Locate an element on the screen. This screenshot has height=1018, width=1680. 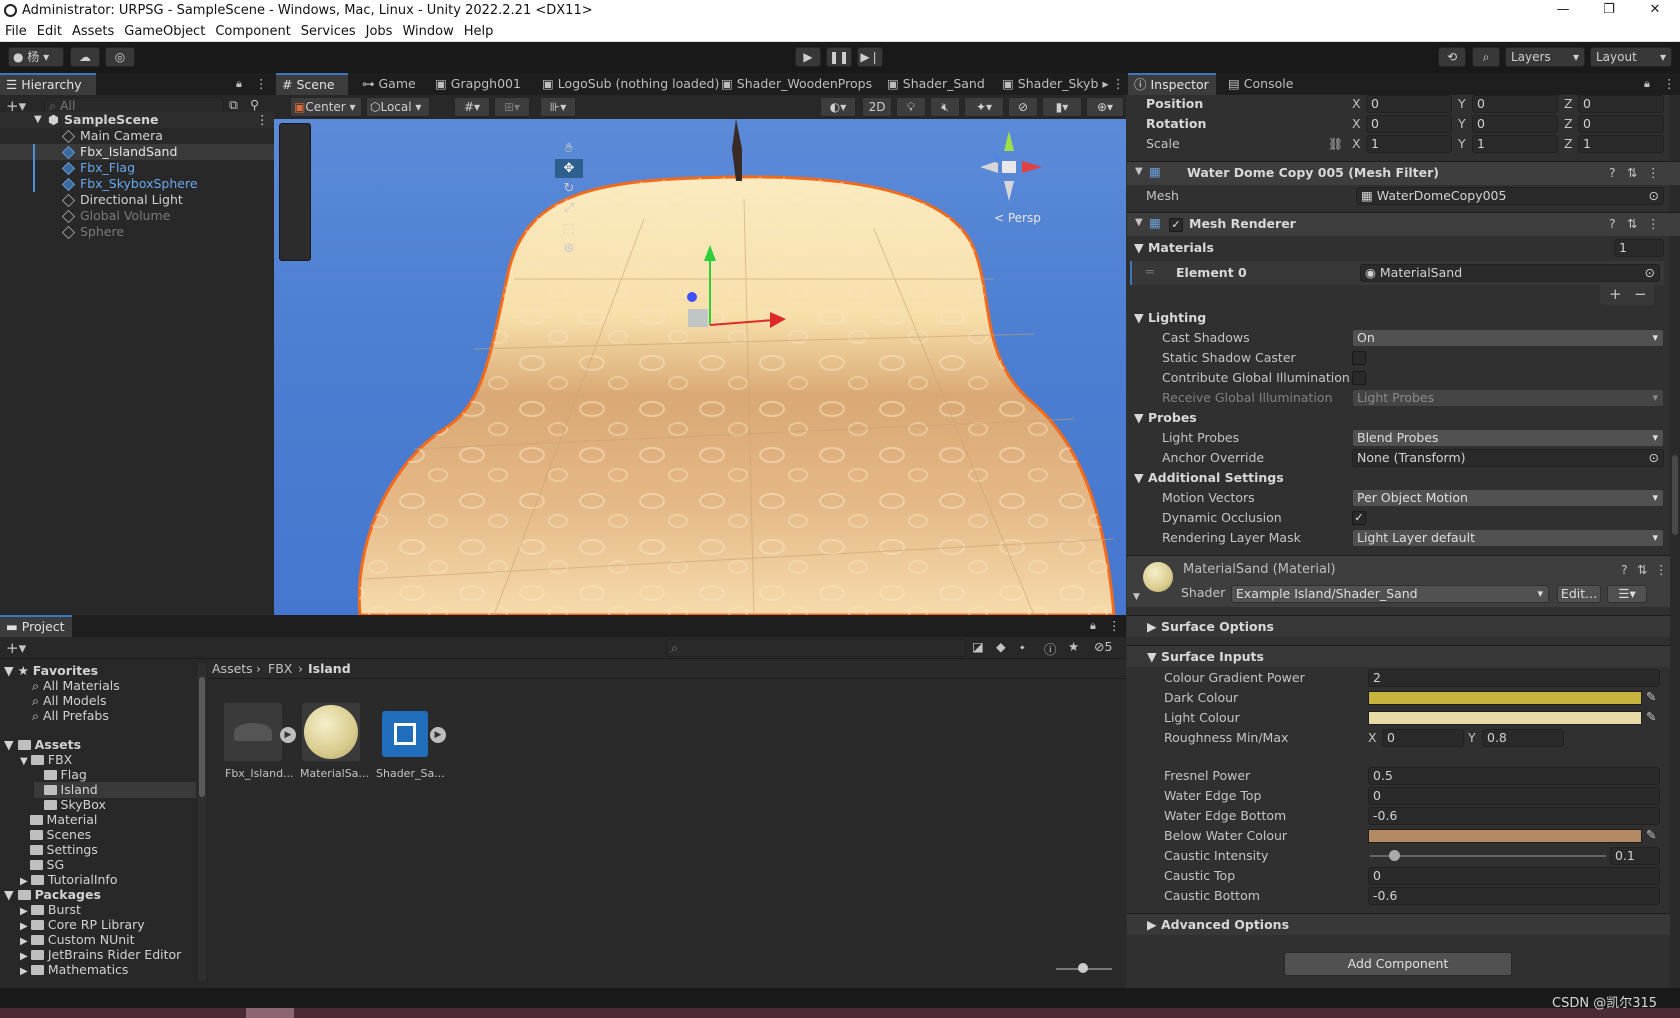
shader-options-icon: ☰▾ is located at coordinates (1627, 594).